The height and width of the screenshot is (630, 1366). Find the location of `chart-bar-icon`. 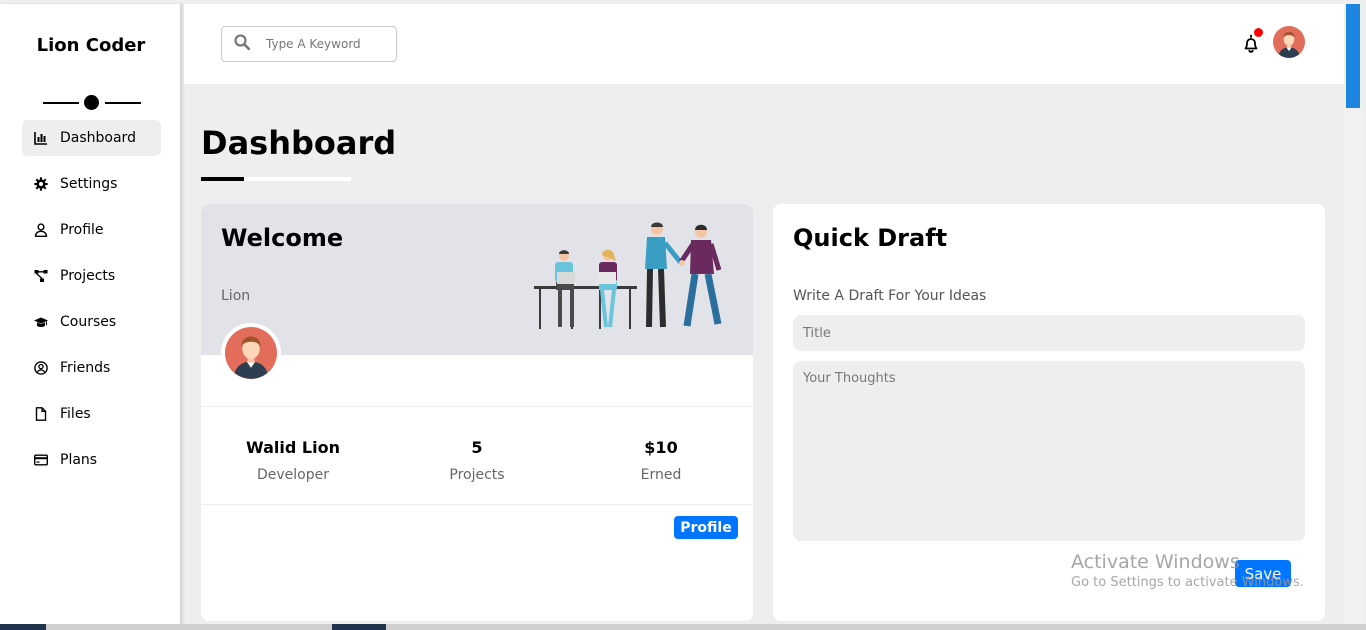

chart-bar-icon is located at coordinates (41, 138).